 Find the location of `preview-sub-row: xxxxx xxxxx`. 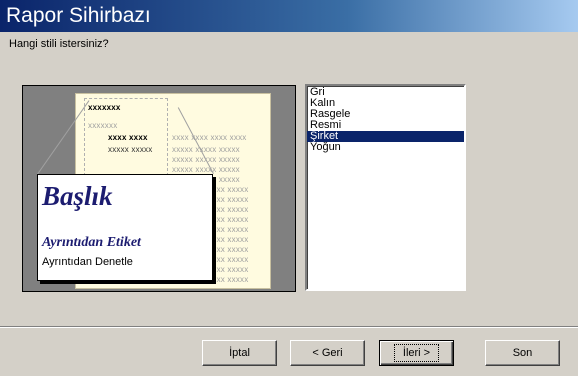

preview-sub-row: xxxxx xxxxx is located at coordinates (130, 149).